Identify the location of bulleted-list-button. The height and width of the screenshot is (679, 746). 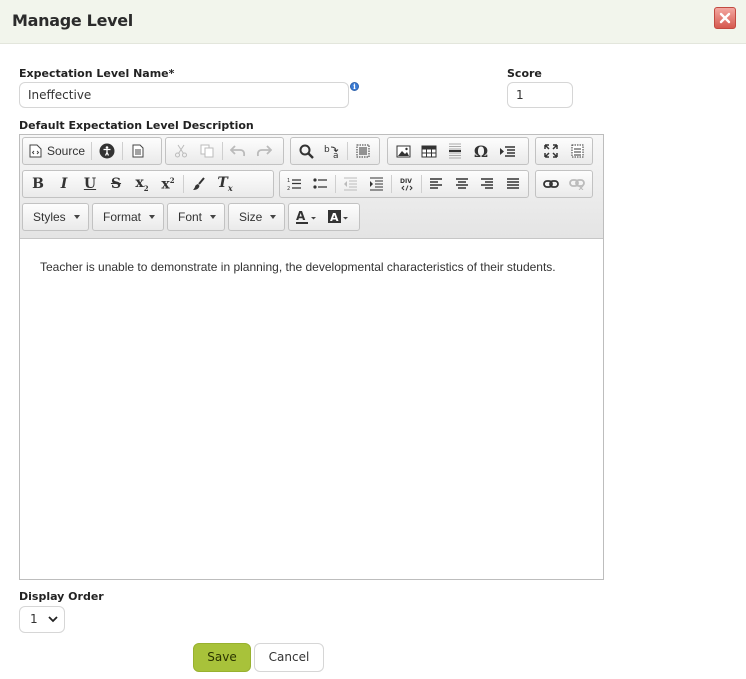
(319, 184).